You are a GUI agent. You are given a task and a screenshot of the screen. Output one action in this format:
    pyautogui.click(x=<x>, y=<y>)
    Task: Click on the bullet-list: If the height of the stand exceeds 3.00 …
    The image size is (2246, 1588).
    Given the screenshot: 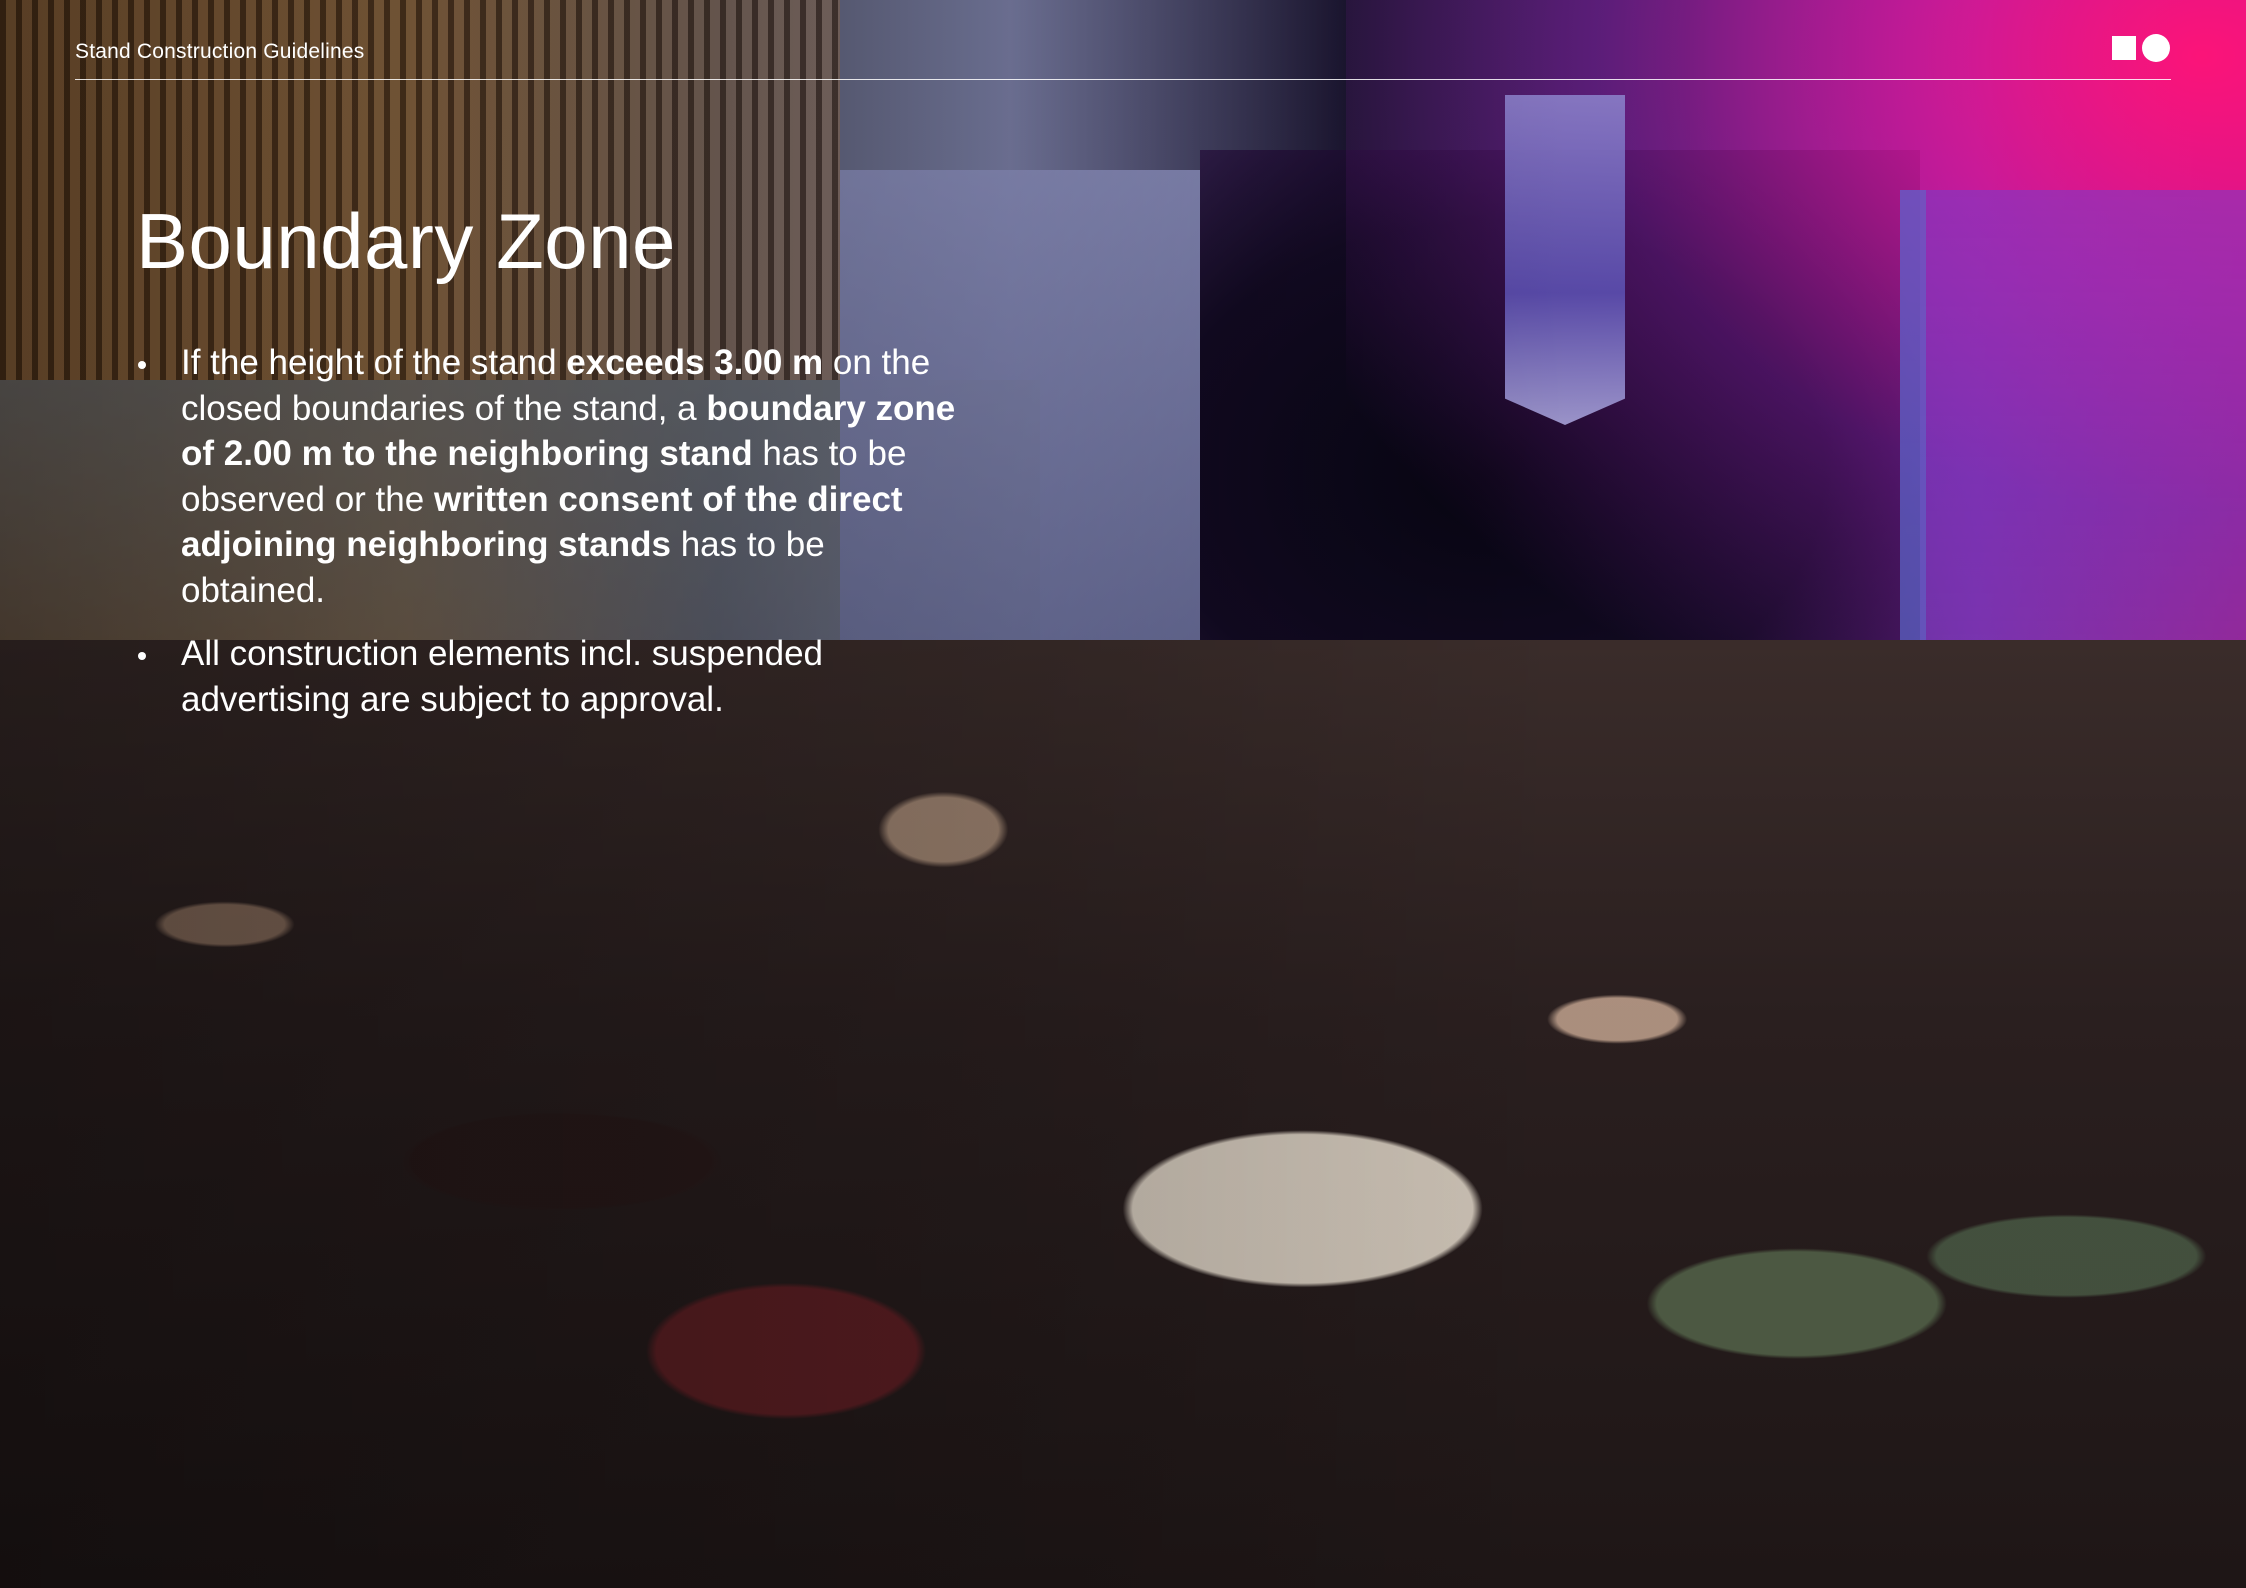 What is the action you would take?
    pyautogui.click(x=549, y=540)
    